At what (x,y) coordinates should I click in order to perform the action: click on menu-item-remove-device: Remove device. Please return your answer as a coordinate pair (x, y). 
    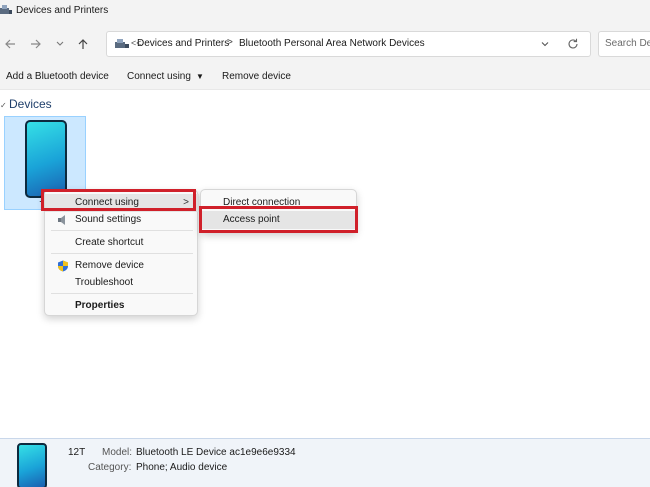
    Looking at the image, I should click on (122, 266).